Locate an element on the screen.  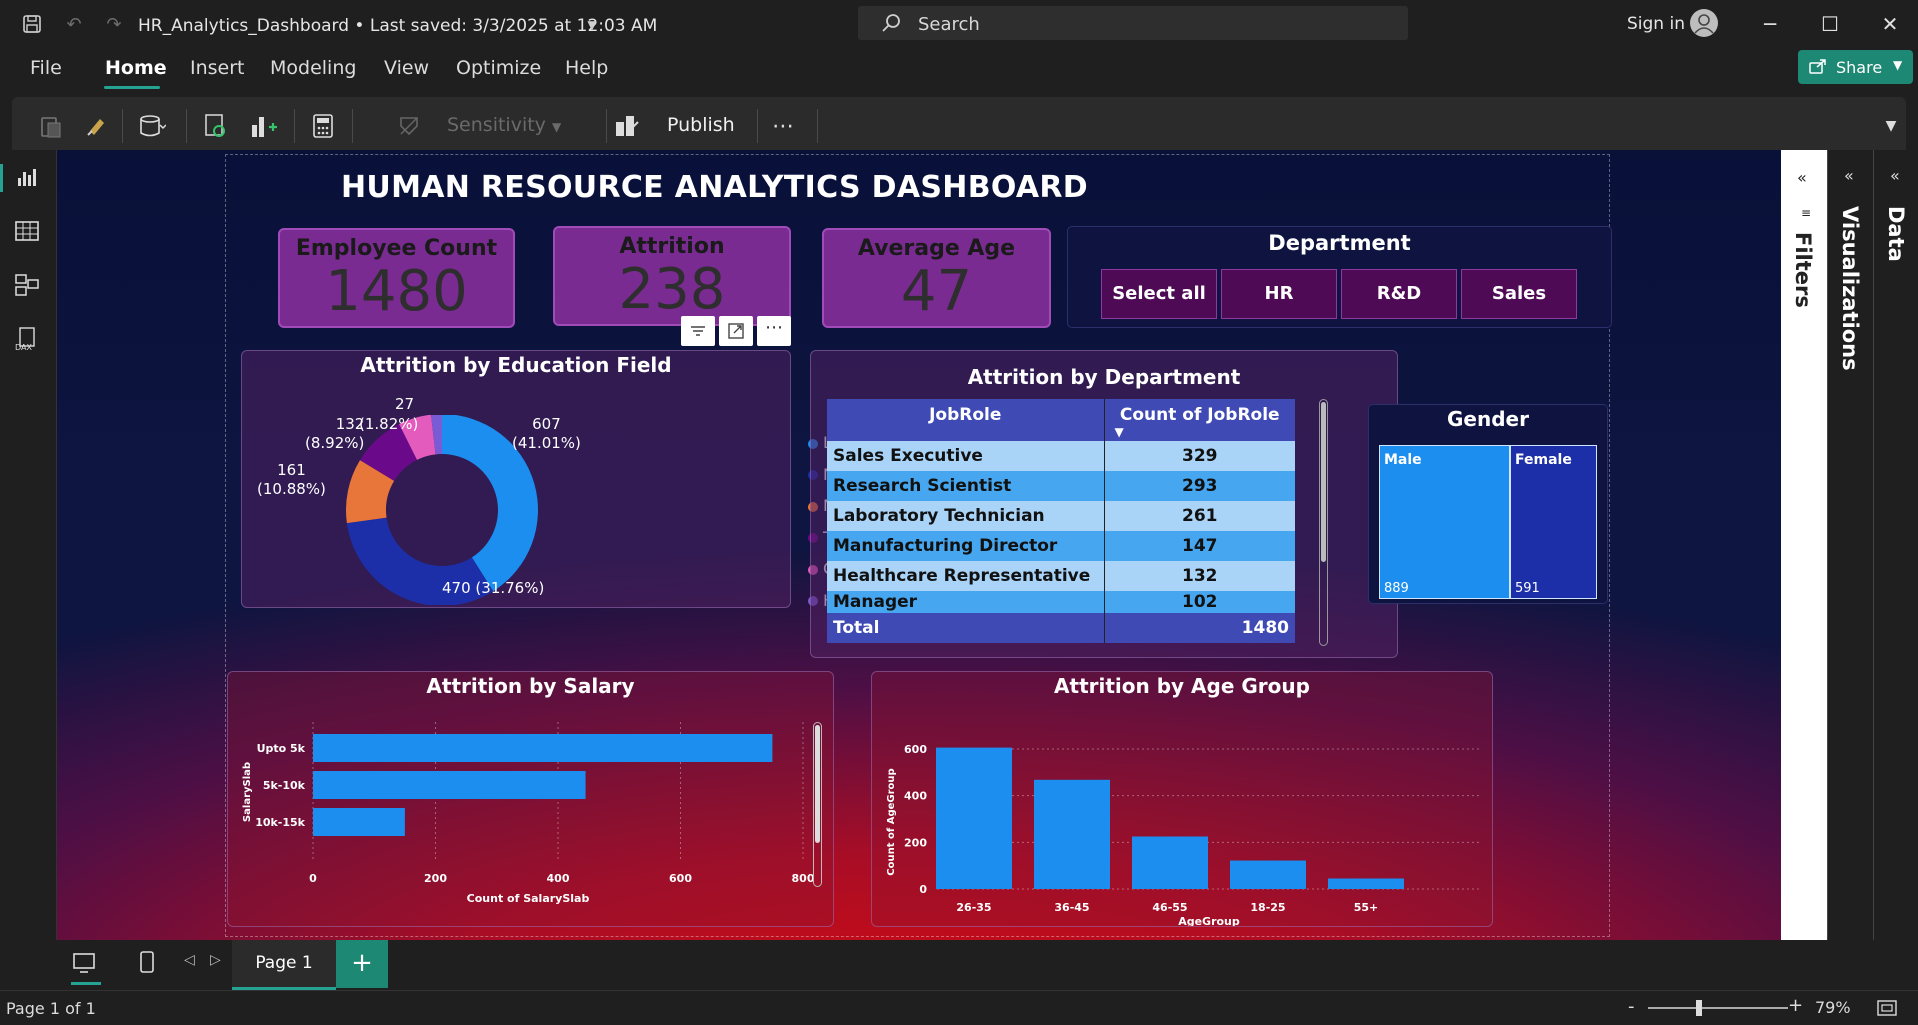
desktop-layout-icon is located at coordinates (86, 967).